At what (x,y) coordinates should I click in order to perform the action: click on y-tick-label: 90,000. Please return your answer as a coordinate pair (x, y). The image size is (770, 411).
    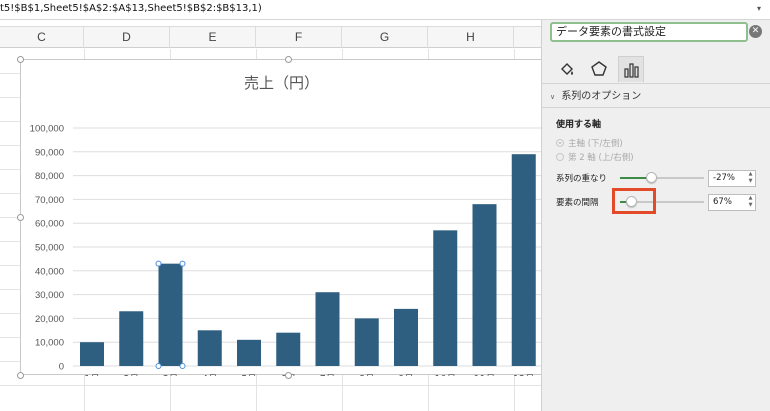
    Looking at the image, I should click on (49, 152).